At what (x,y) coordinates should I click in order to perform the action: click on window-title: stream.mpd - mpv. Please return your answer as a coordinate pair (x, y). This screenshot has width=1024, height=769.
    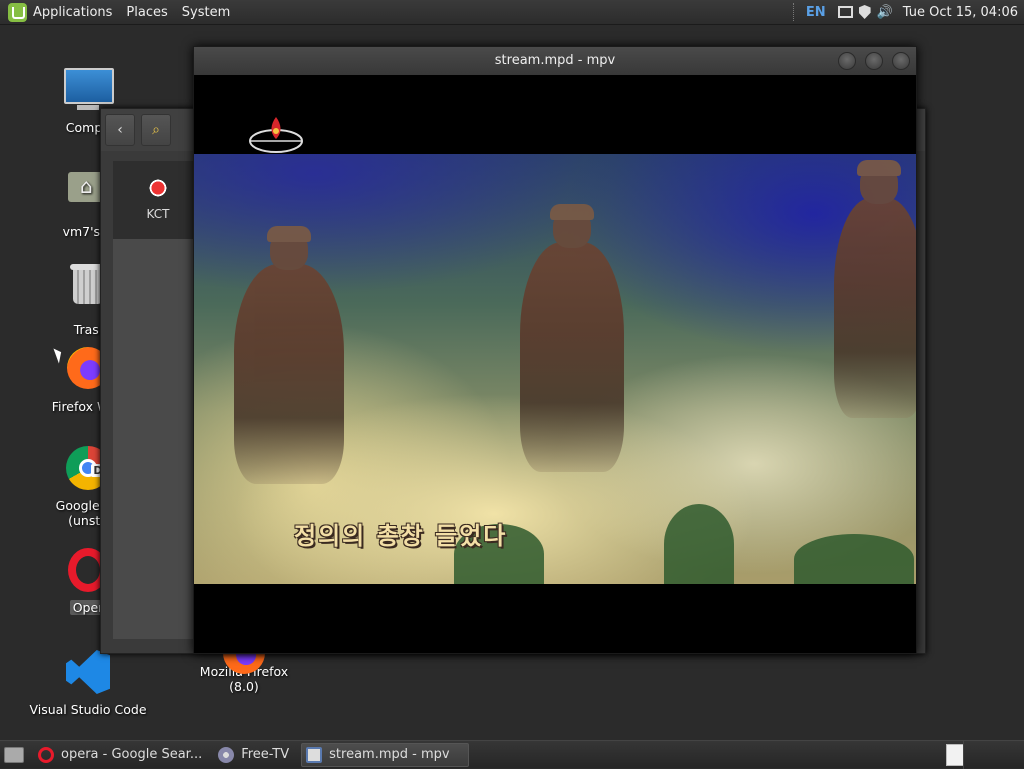
    Looking at the image, I should click on (555, 60).